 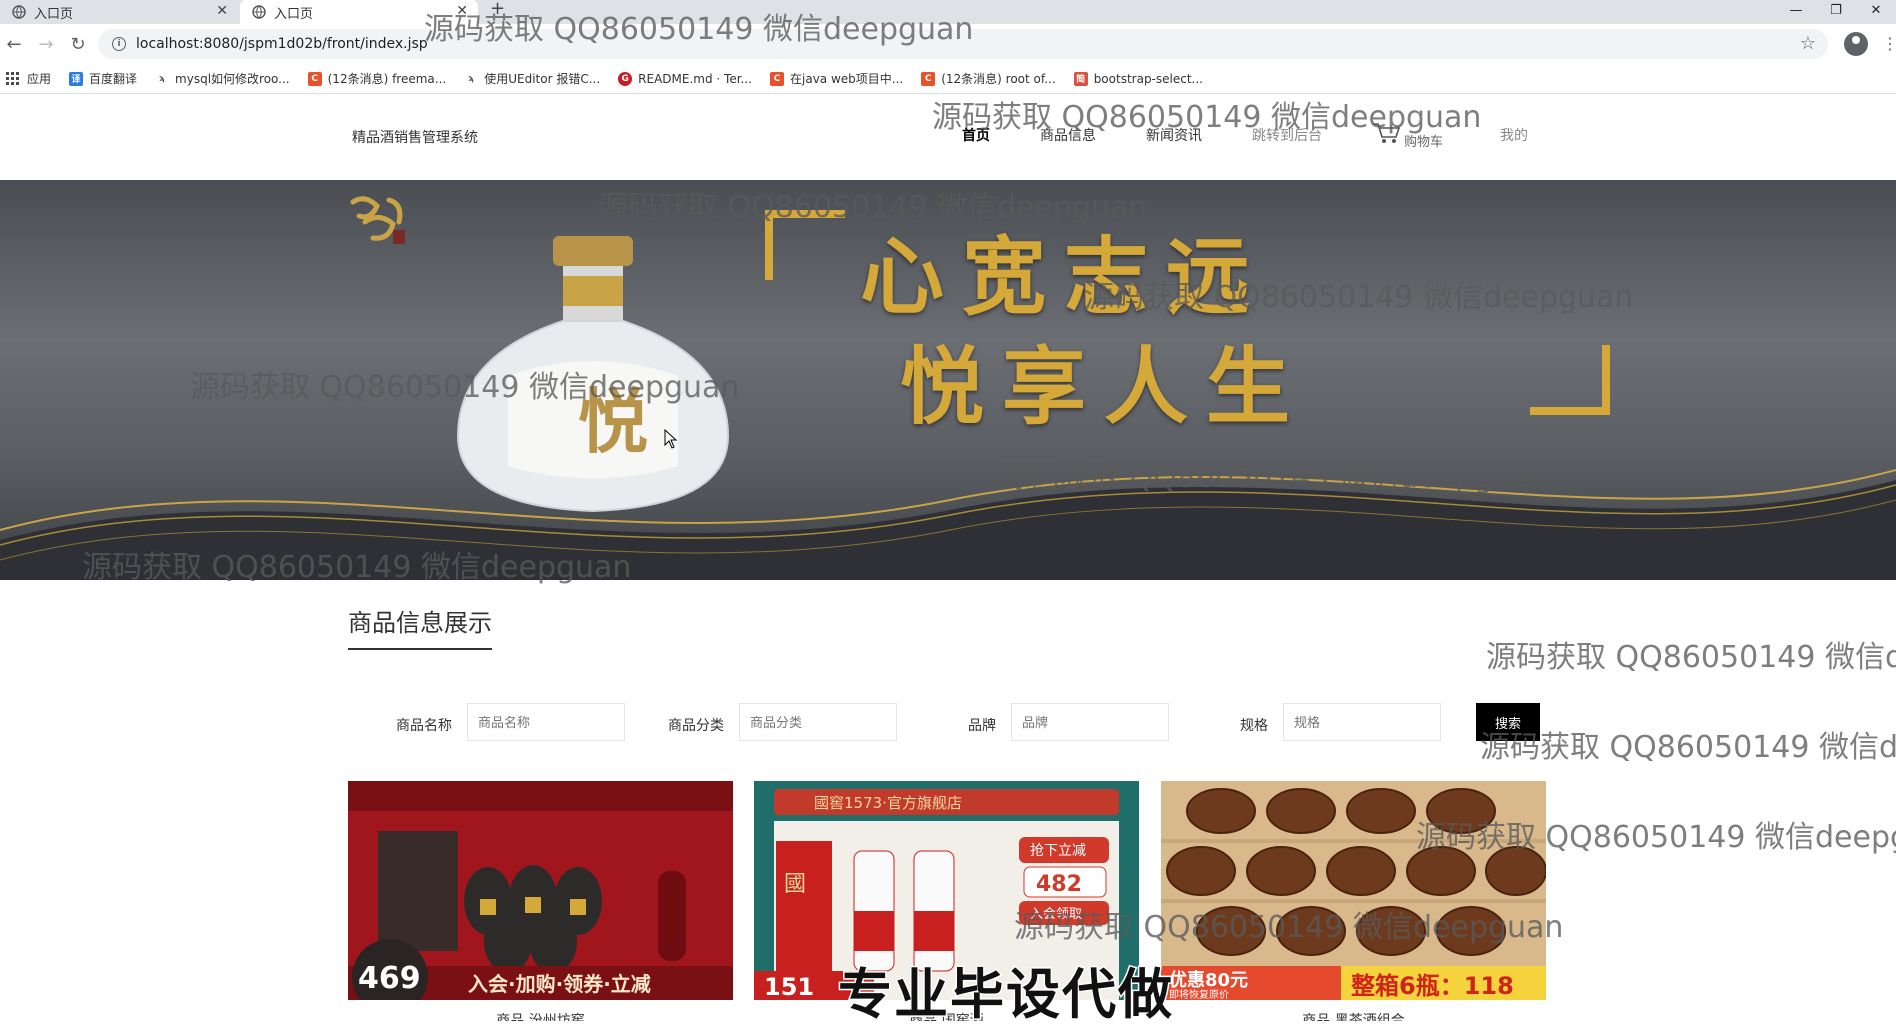 What do you see at coordinates (948, 12) in the screenshot?
I see `browser-tabbar: 入口页 ✕ 入口页 ✕ + — ❐ ✕` at bounding box center [948, 12].